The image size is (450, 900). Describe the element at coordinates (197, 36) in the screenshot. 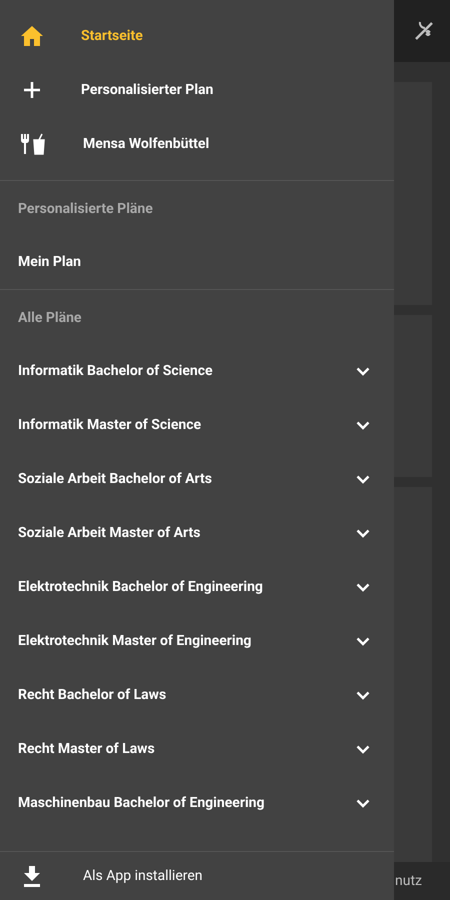

I see `nav-item: Startseite` at that location.